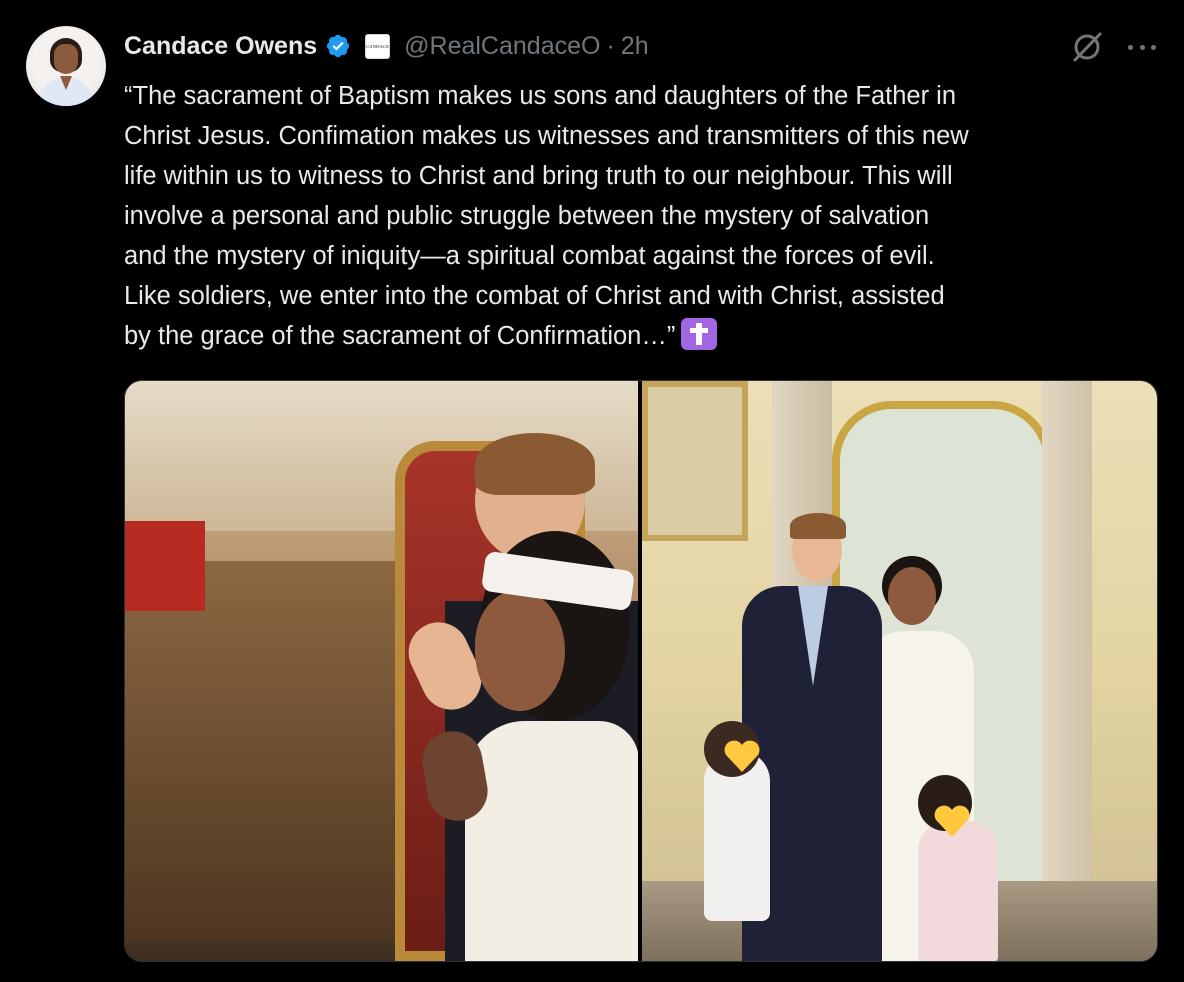 The image size is (1184, 982). What do you see at coordinates (958, 891) in the screenshot?
I see `photo-girl` at bounding box center [958, 891].